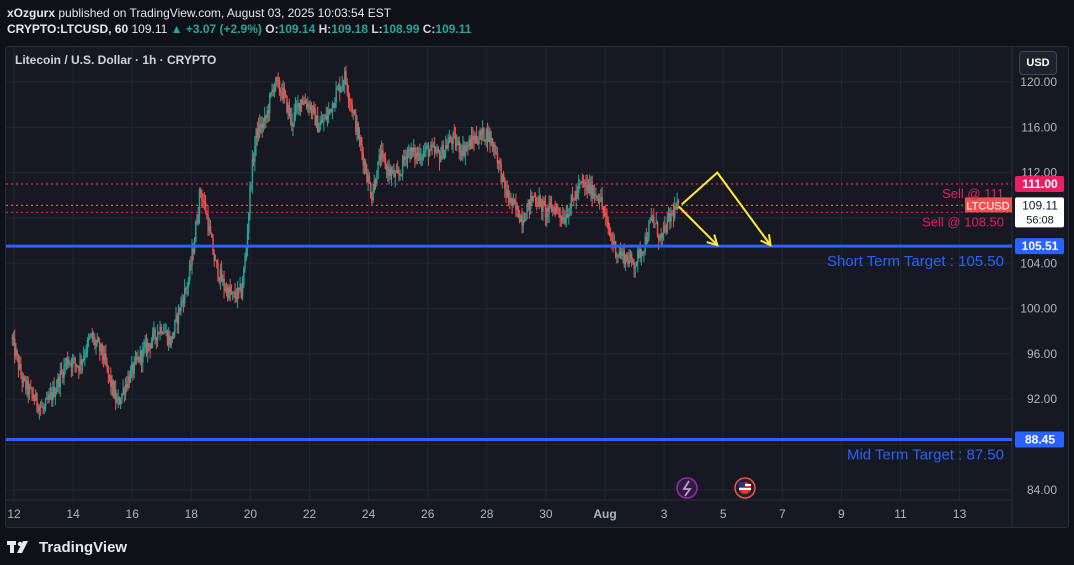 Image resolution: width=1074 pixels, height=565 pixels. I want to click on x-tick-label: 26, so click(428, 514).